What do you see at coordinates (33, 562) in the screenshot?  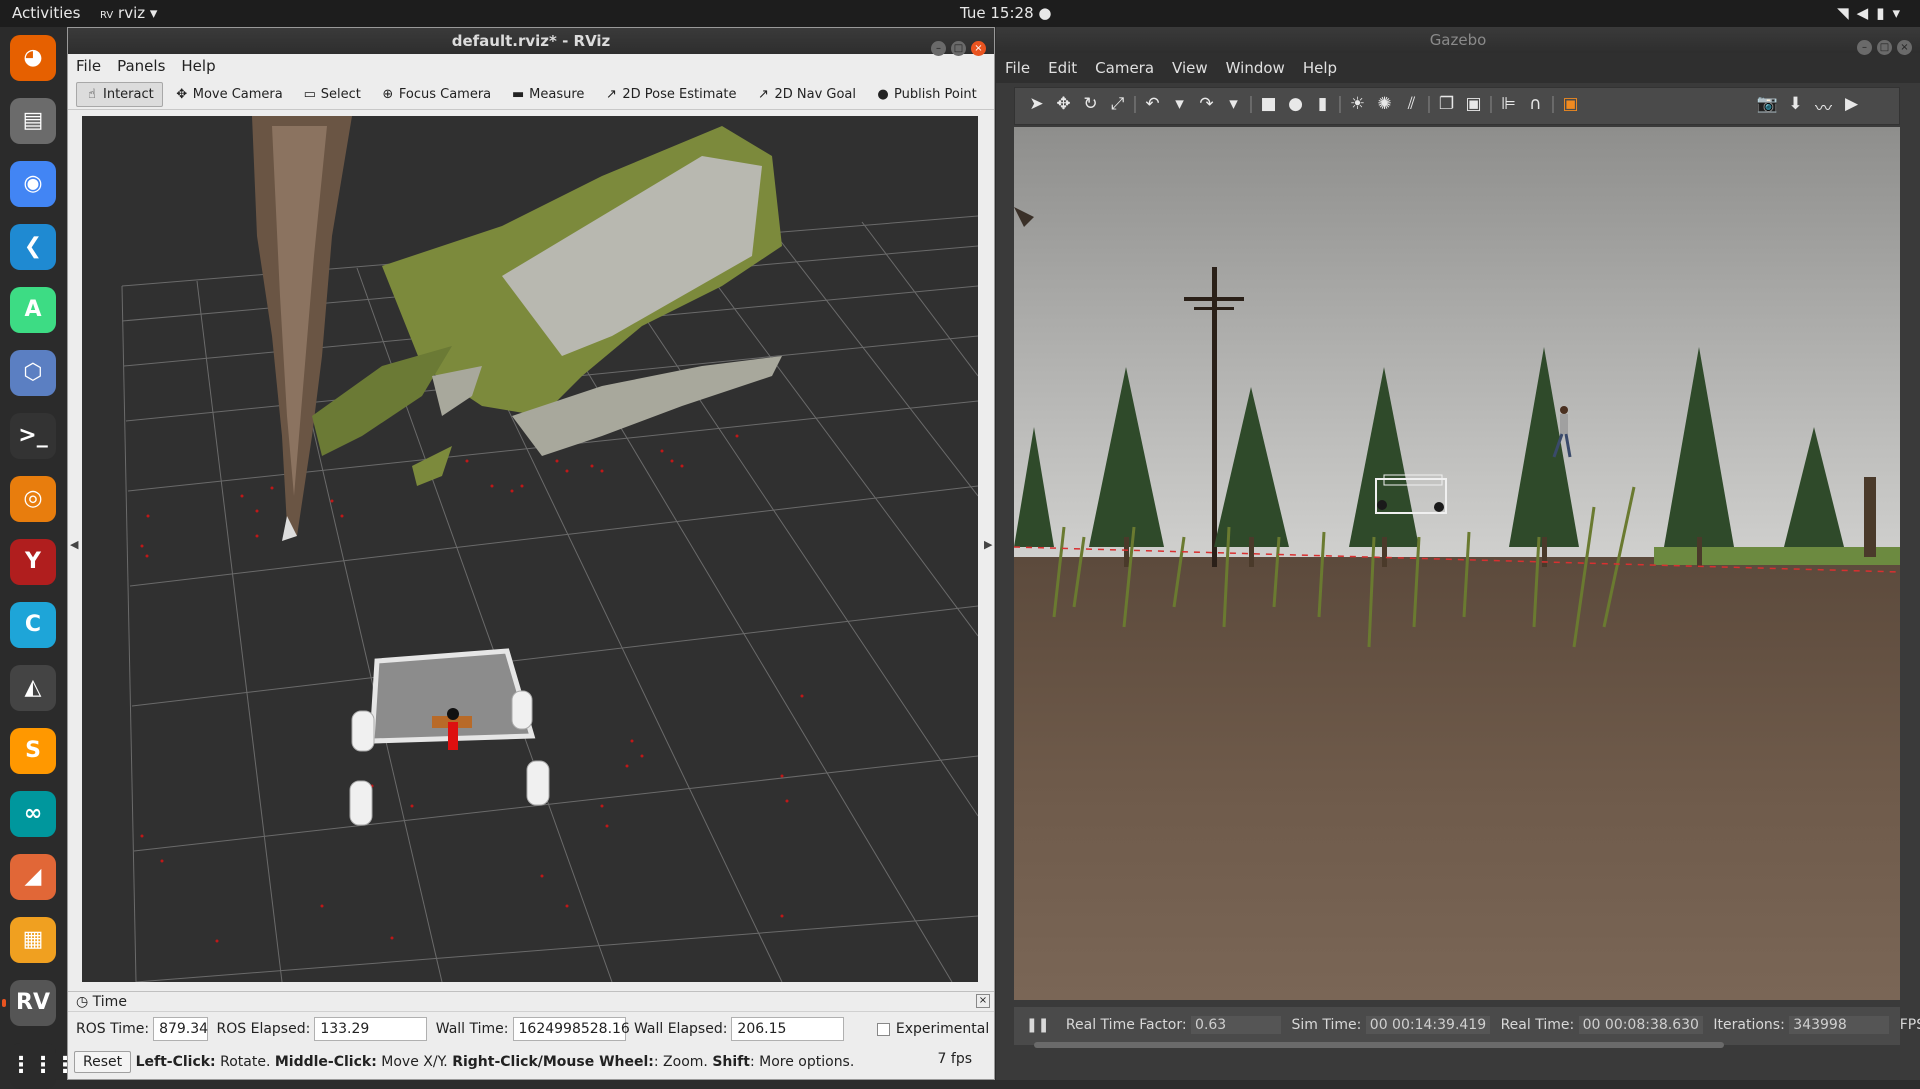 I see `dock-coppeliasim-icon: Y` at bounding box center [33, 562].